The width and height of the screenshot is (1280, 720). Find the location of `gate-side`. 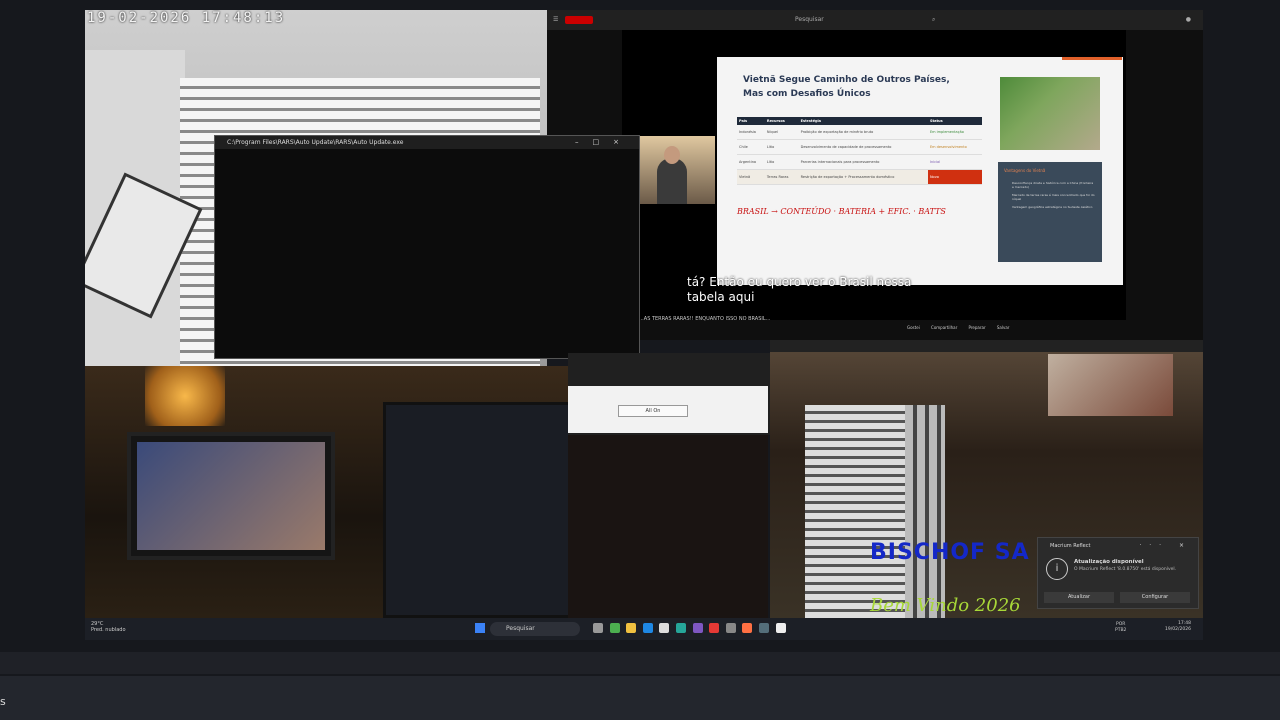

gate-side is located at coordinates (925, 511).